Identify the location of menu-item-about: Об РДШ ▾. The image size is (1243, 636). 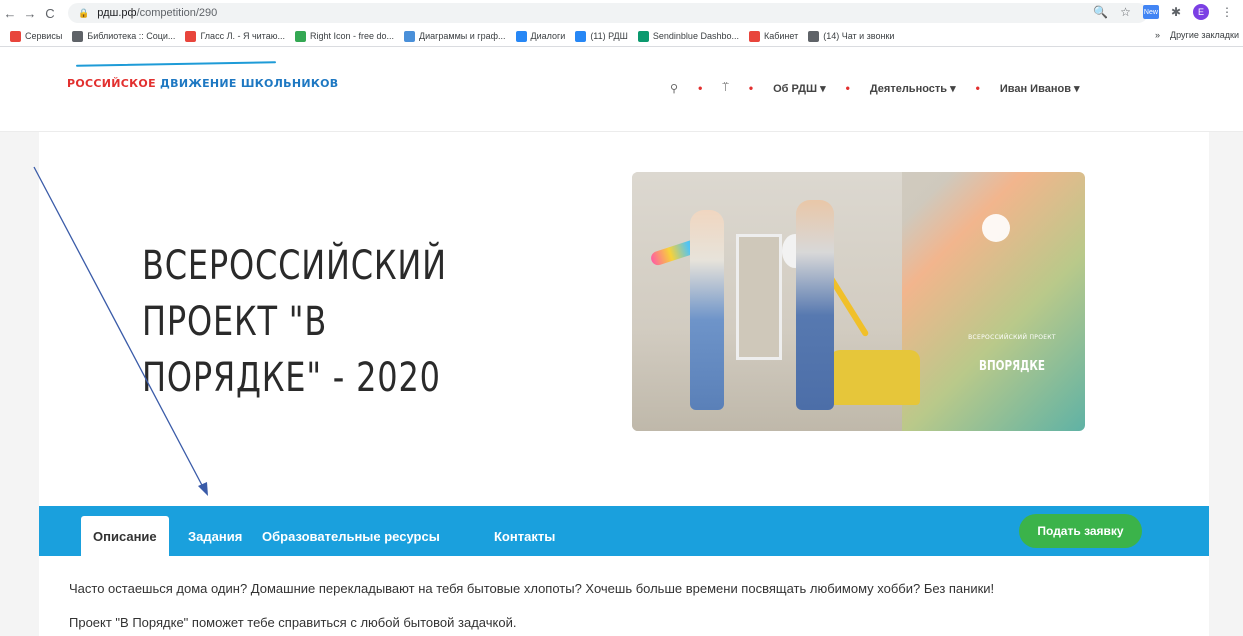
(799, 88).